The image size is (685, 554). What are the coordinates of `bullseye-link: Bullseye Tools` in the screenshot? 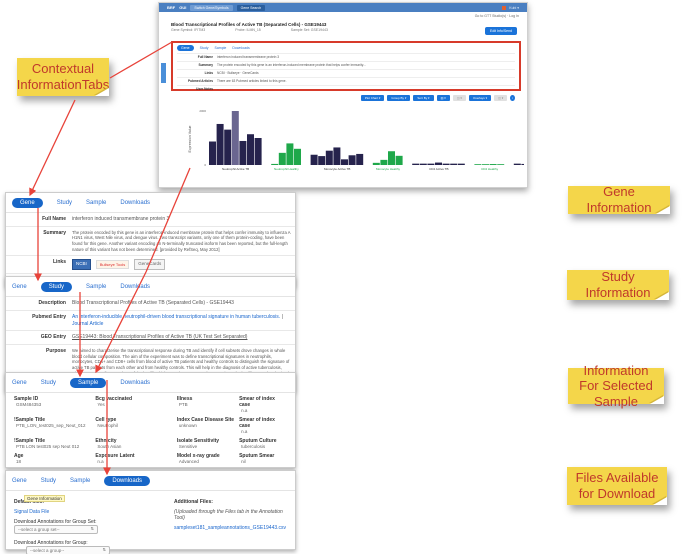 It's located at (112, 264).